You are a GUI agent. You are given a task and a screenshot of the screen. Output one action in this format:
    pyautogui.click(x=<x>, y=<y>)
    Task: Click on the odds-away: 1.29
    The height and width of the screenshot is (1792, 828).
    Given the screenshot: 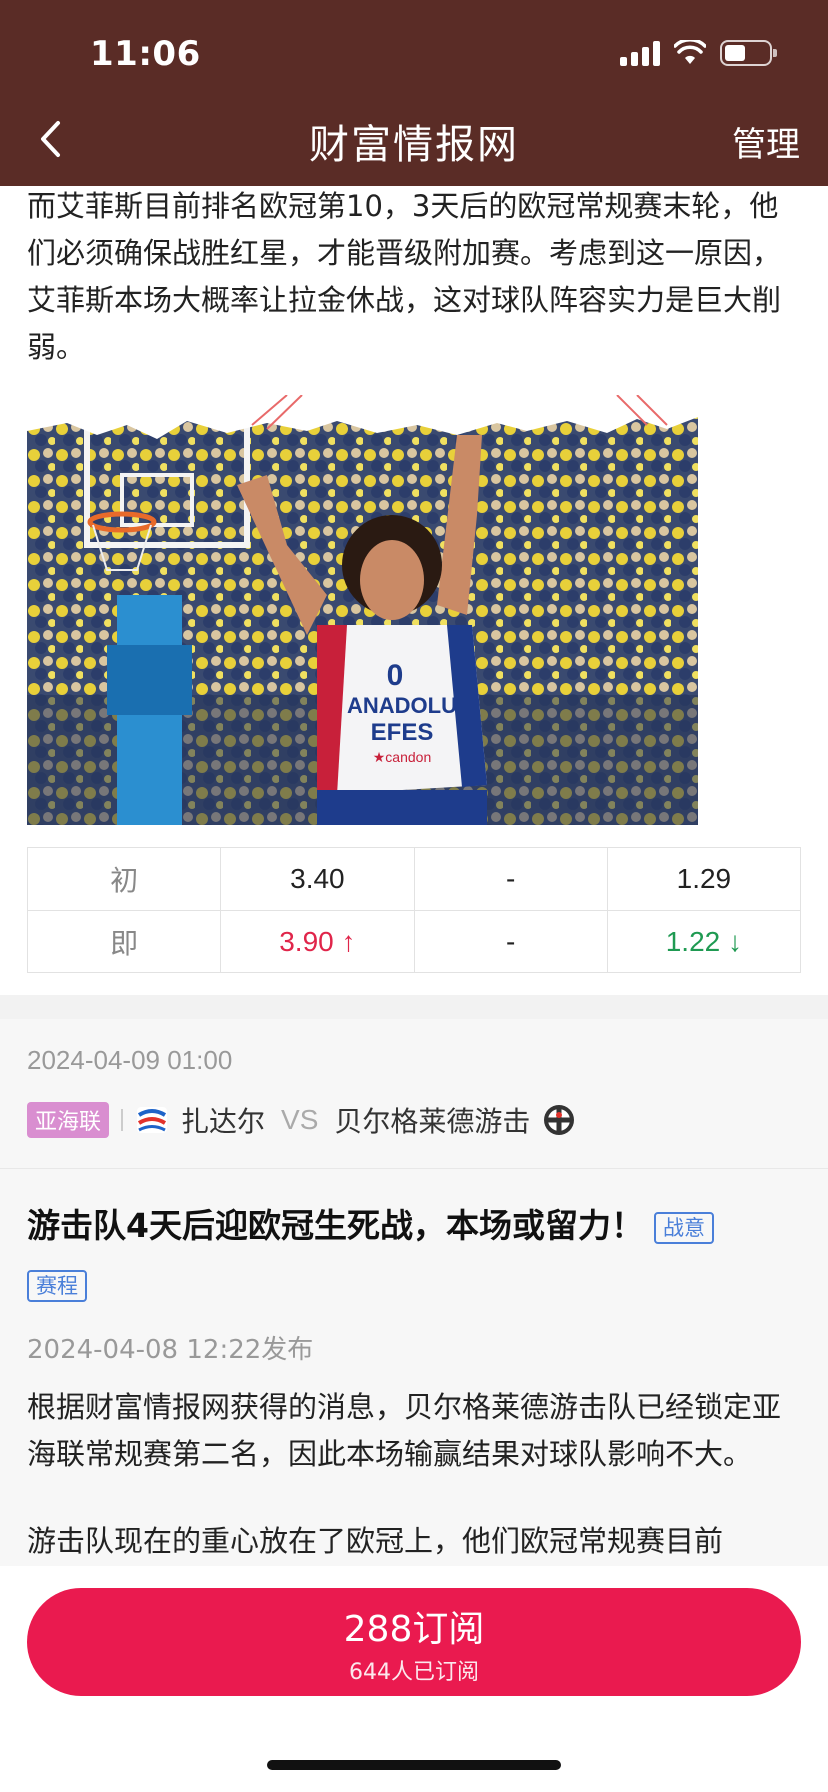 What is the action you would take?
    pyautogui.click(x=703, y=879)
    